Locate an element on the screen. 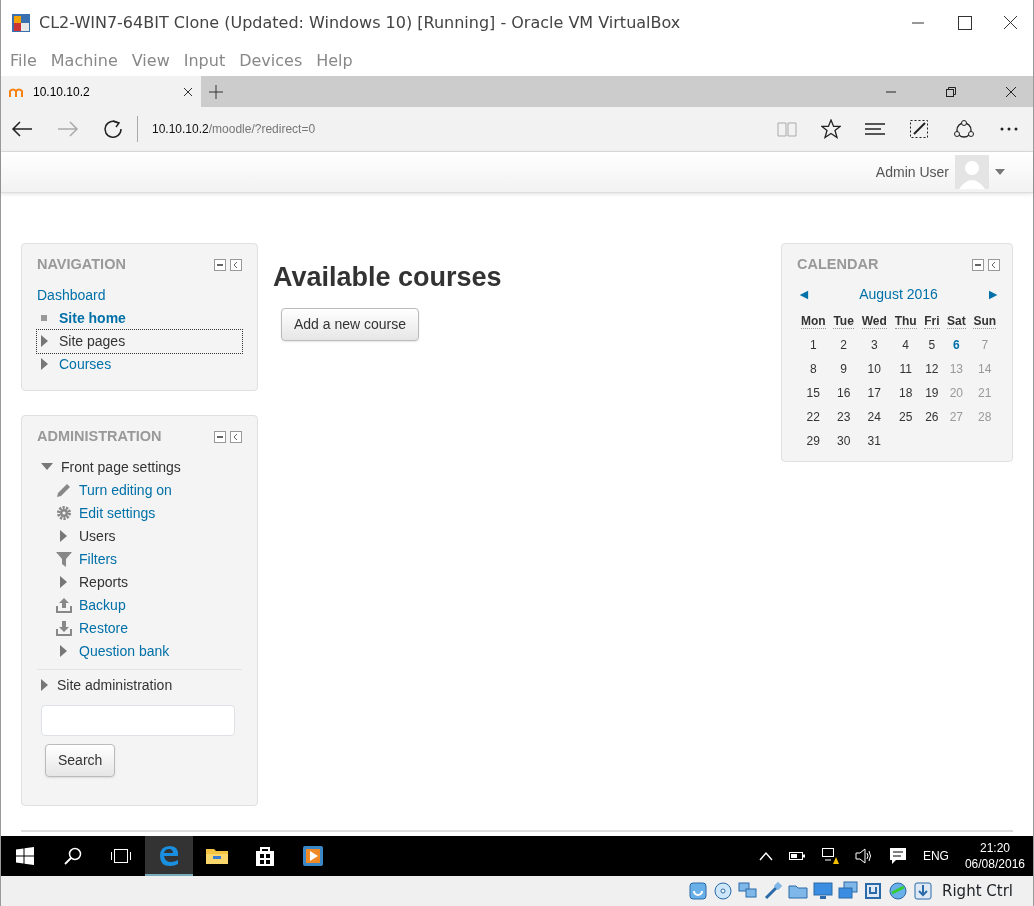 The height and width of the screenshot is (906, 1034). browser-e-icon is located at coordinates (169, 855).